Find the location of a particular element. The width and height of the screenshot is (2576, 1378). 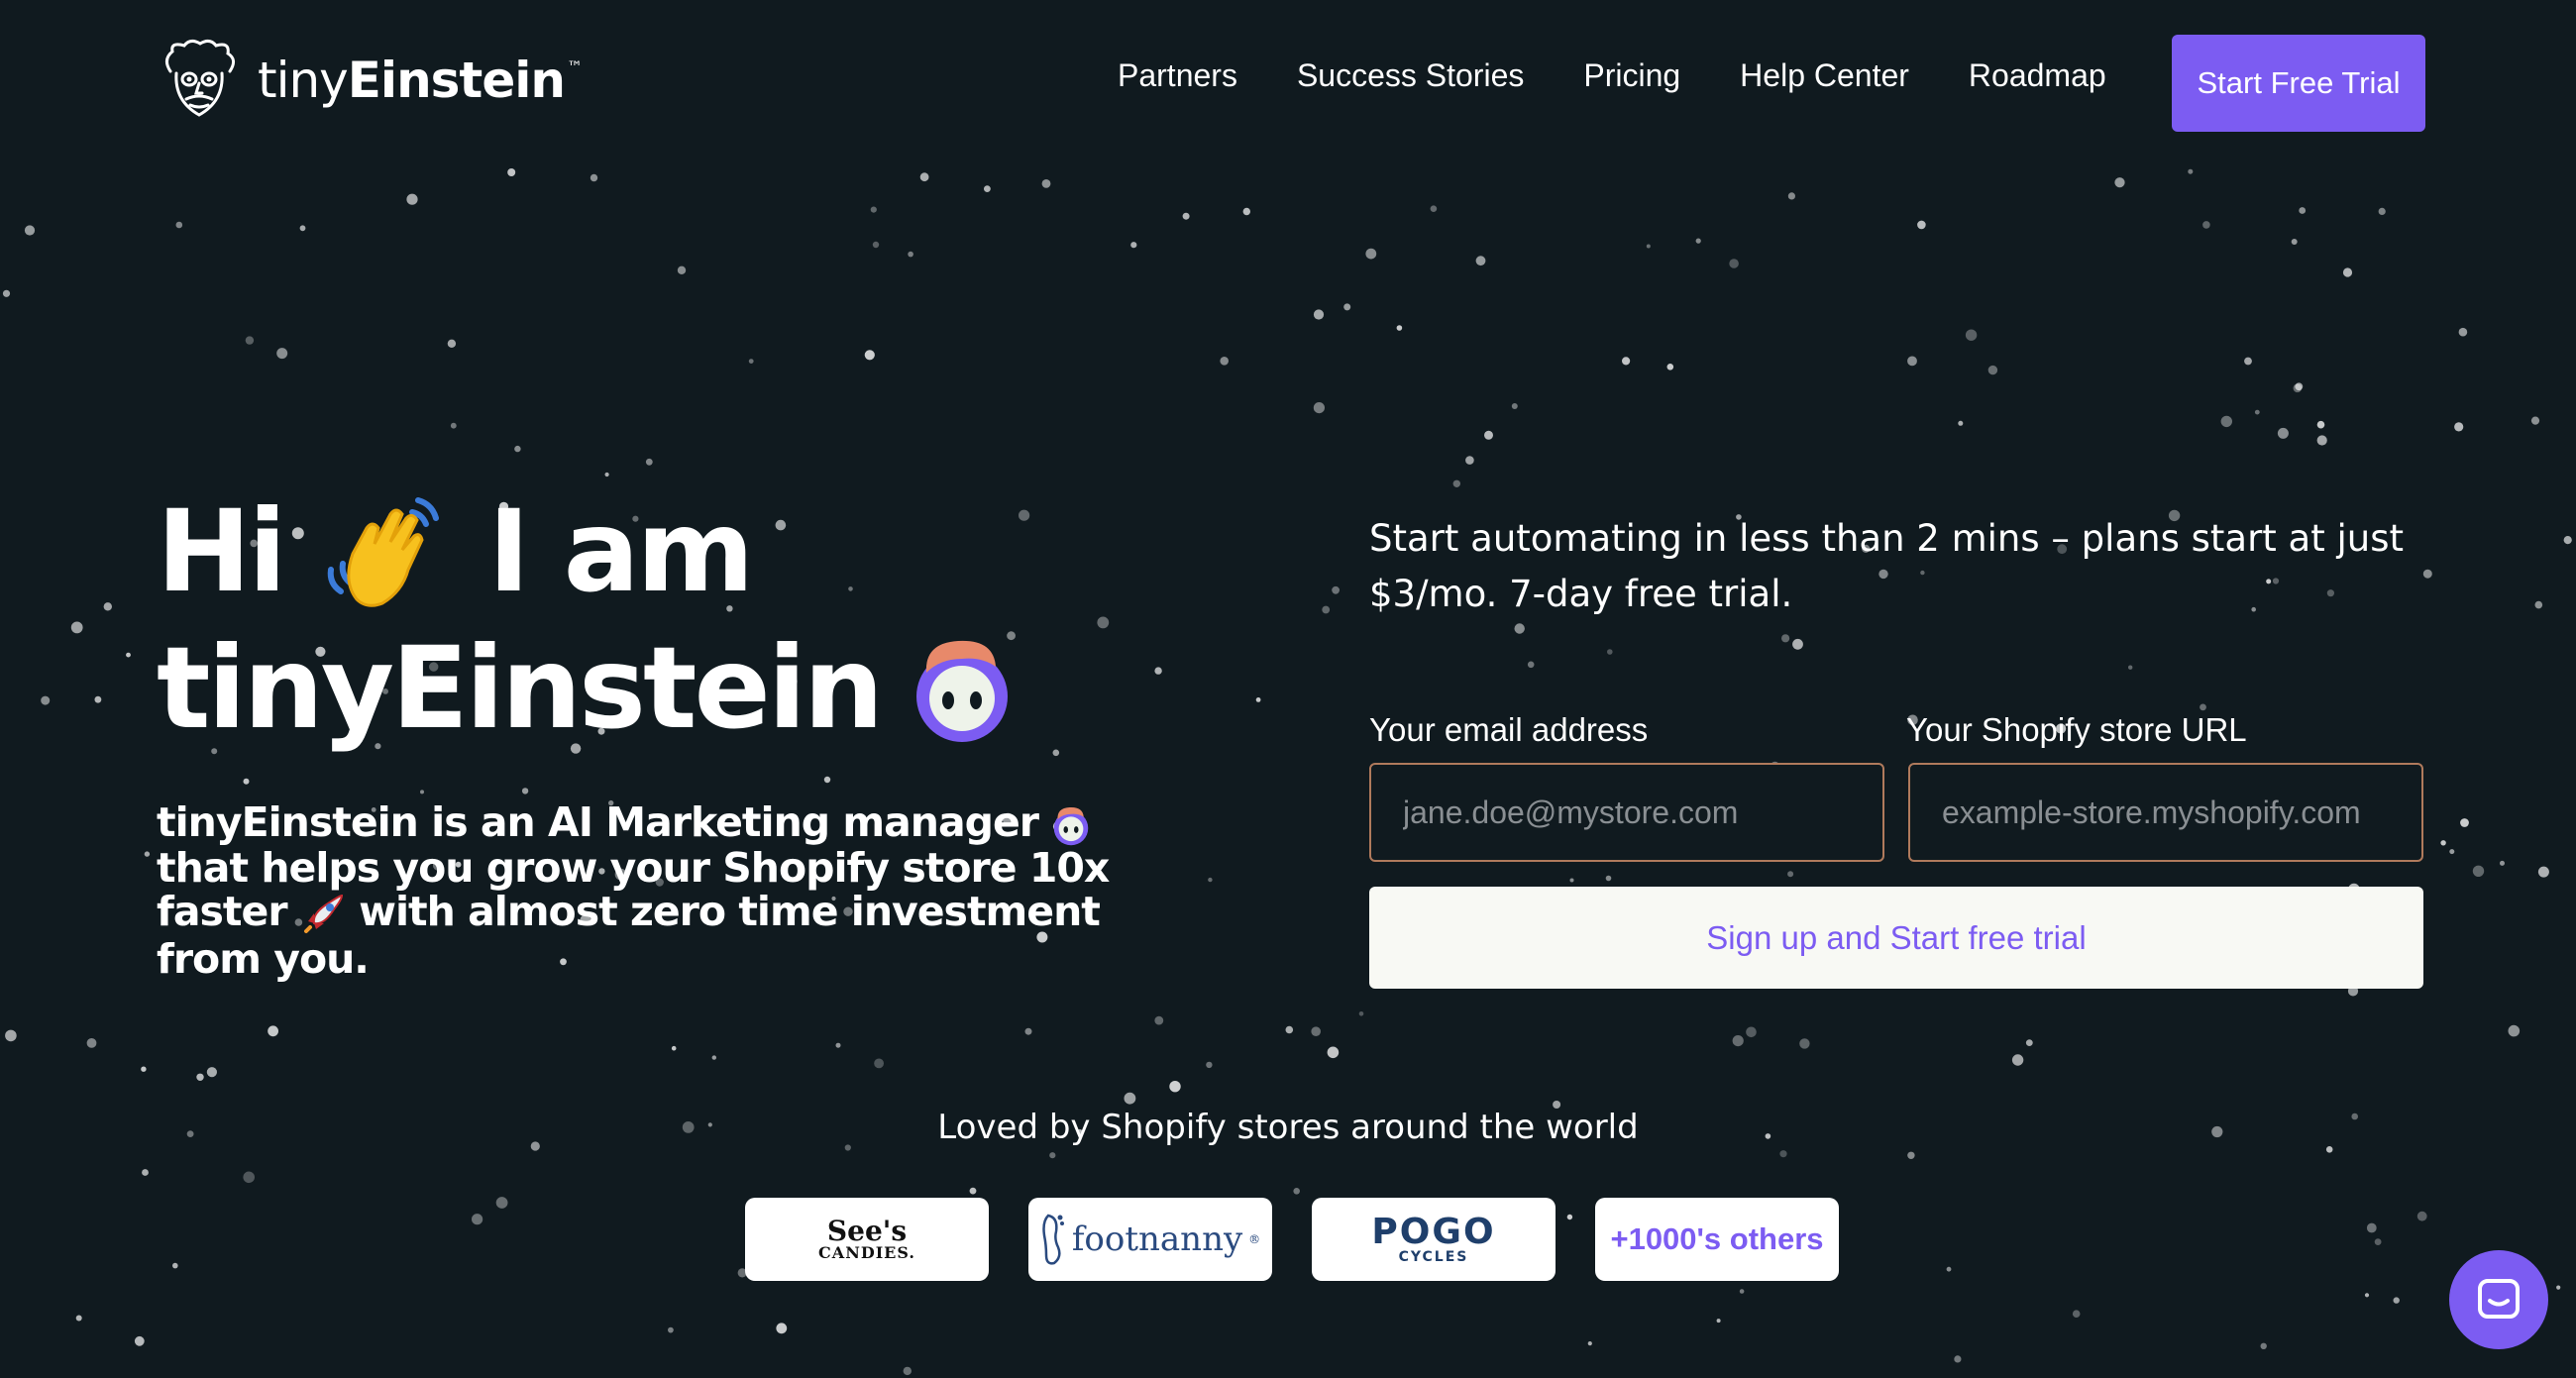

brand-logo: tinyEinstein ™ is located at coordinates (370, 80).